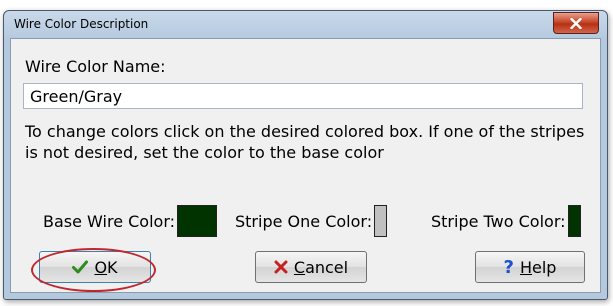 This screenshot has height=306, width=613. I want to click on stripe-two-color-label: Stripe Two Color:, so click(498, 221).